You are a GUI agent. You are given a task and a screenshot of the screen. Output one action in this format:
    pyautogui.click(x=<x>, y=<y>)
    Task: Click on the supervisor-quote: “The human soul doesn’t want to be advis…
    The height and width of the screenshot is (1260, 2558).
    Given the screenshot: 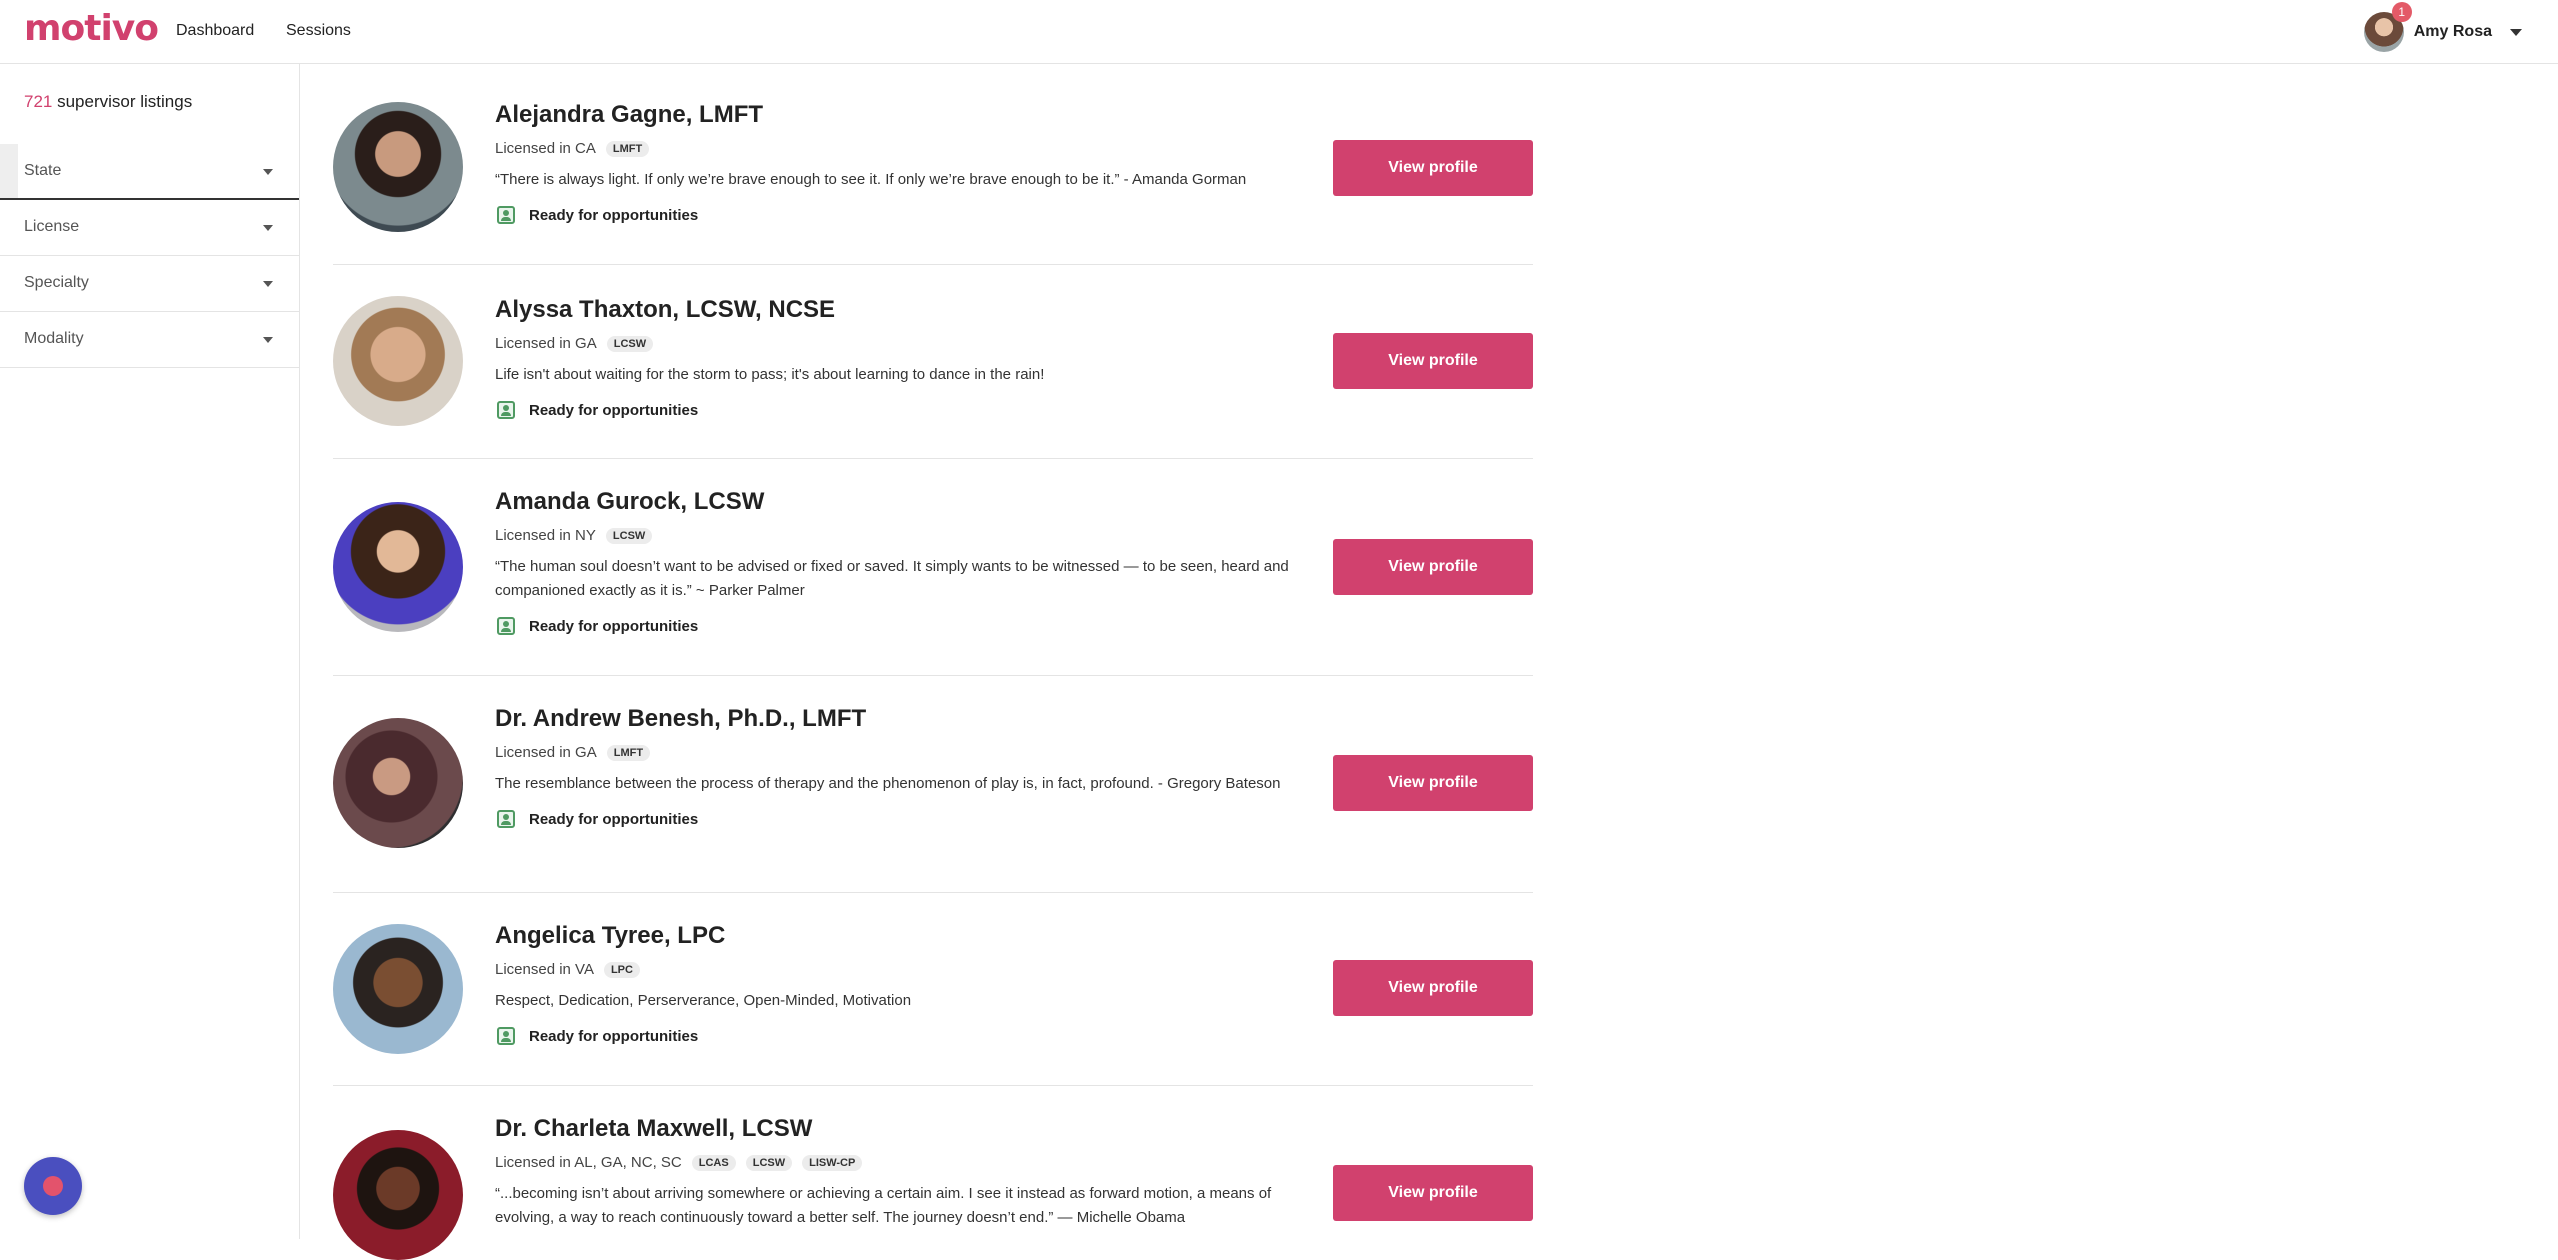 What is the action you would take?
    pyautogui.click(x=892, y=578)
    